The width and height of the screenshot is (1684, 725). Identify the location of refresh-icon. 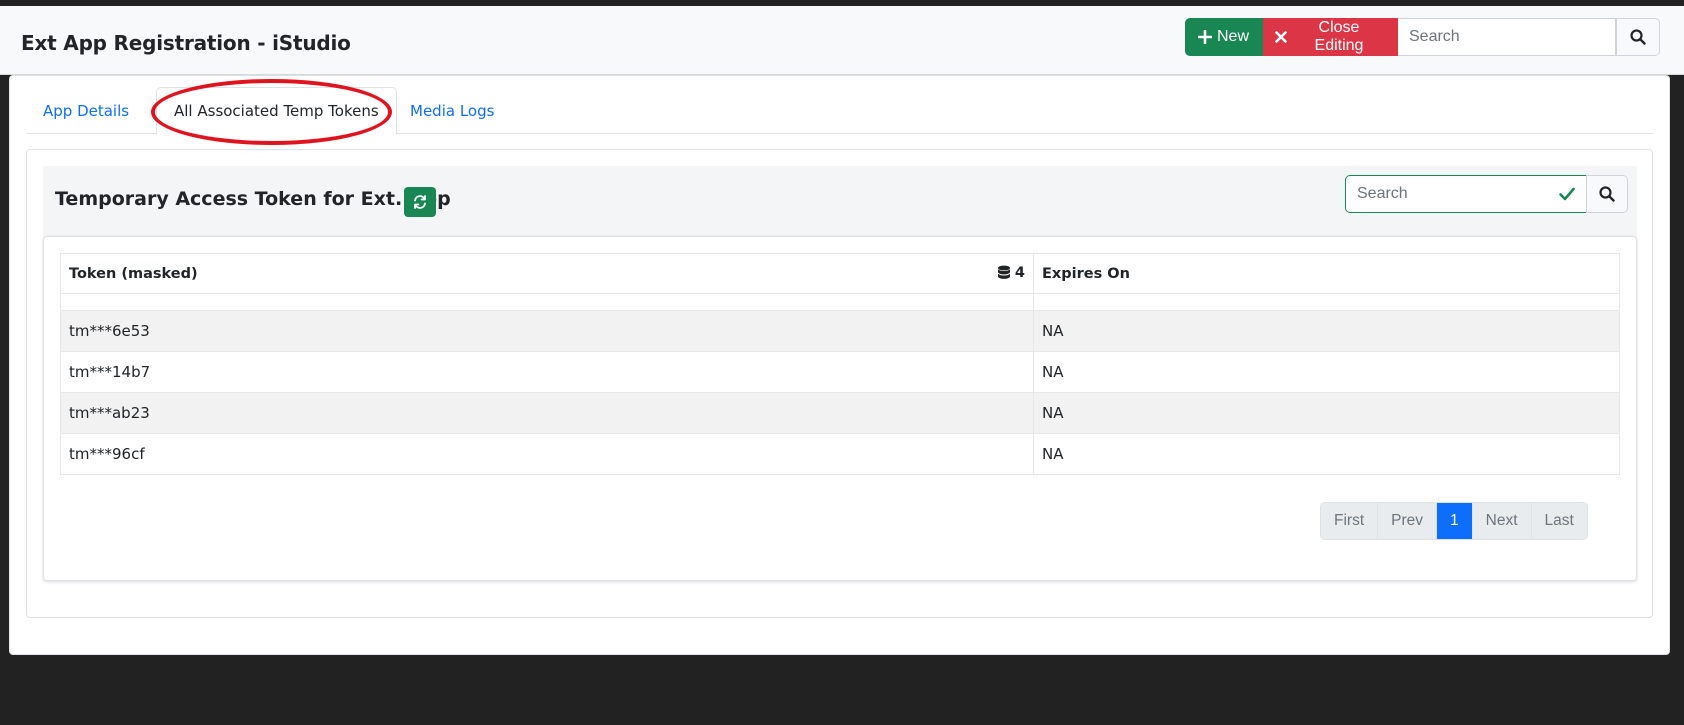
(420, 202).